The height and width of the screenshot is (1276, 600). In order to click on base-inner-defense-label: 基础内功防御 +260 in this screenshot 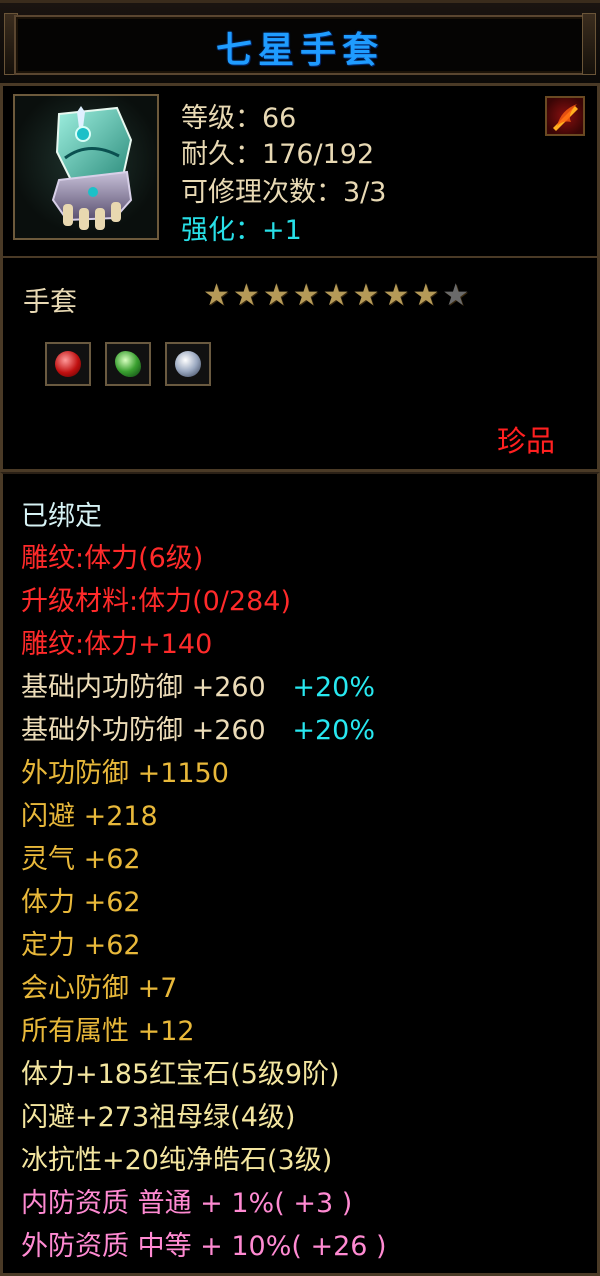, I will do `click(143, 687)`.